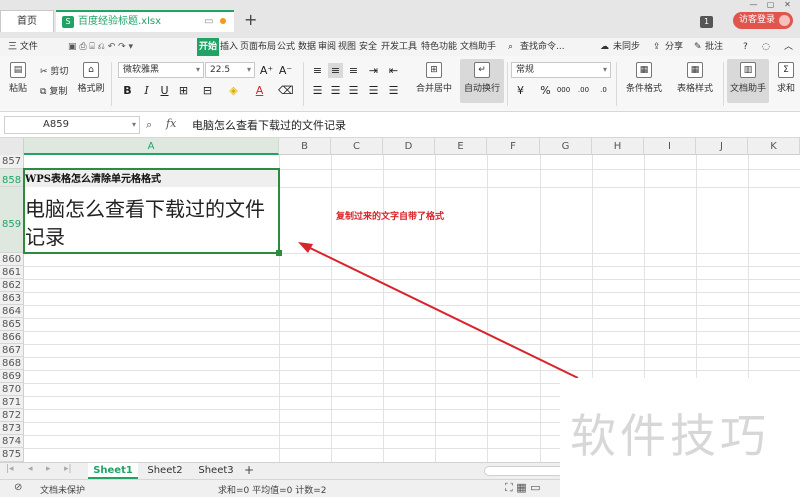 The width and height of the screenshot is (800, 497). I want to click on row-header-861: 861, so click(12, 272).